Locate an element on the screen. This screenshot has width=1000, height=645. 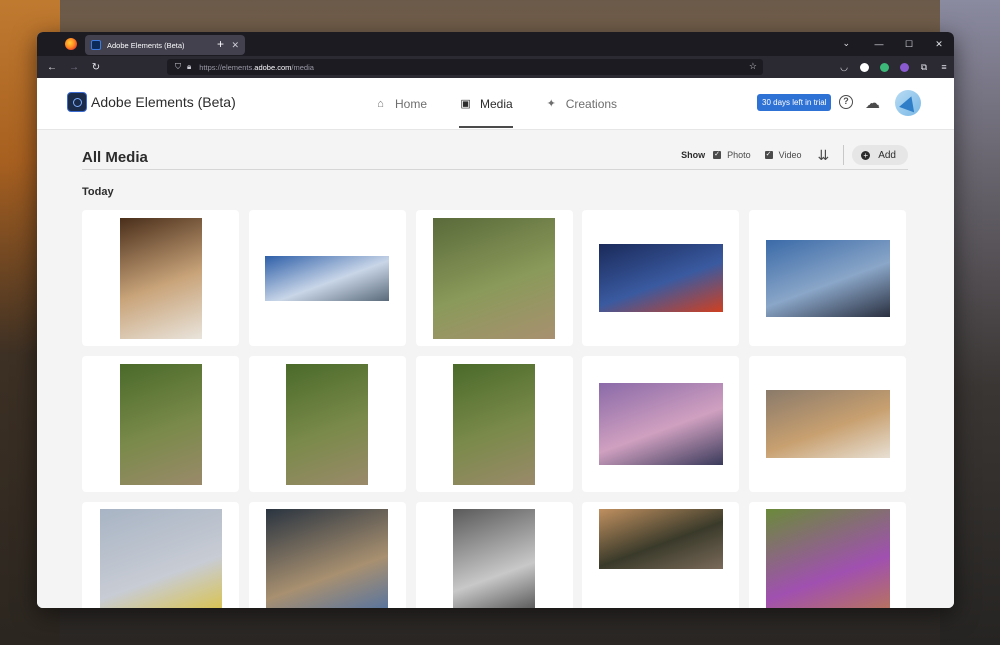
add-button-label: Add is located at coordinates (887, 155).